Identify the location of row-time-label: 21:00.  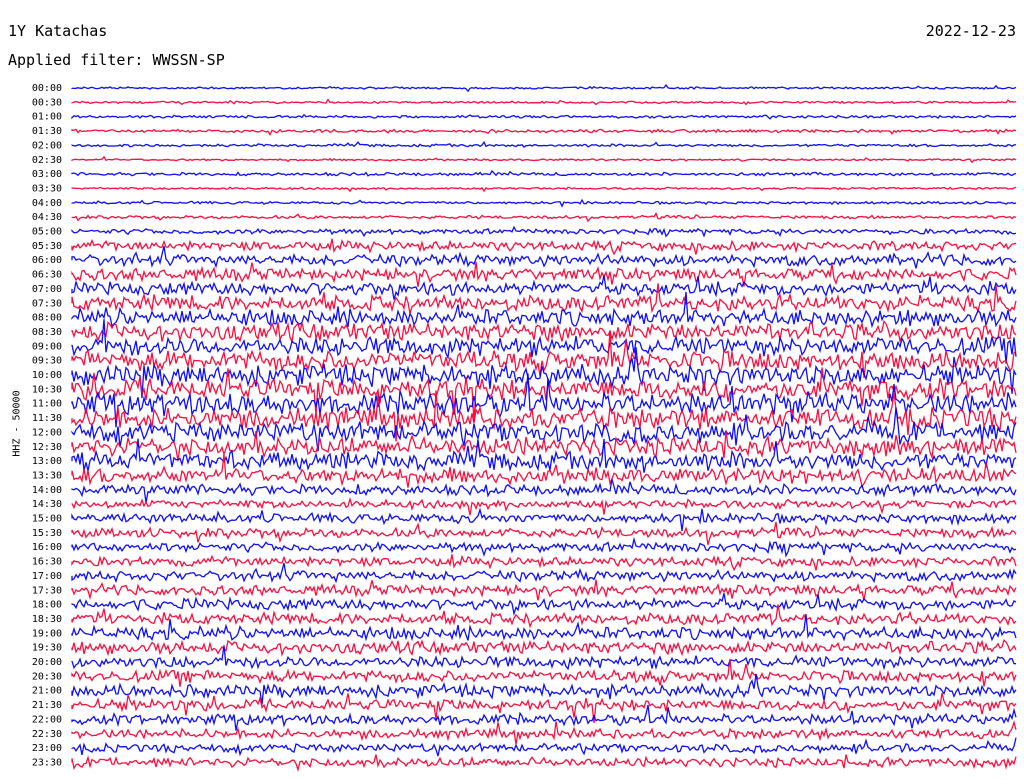
(47, 691).